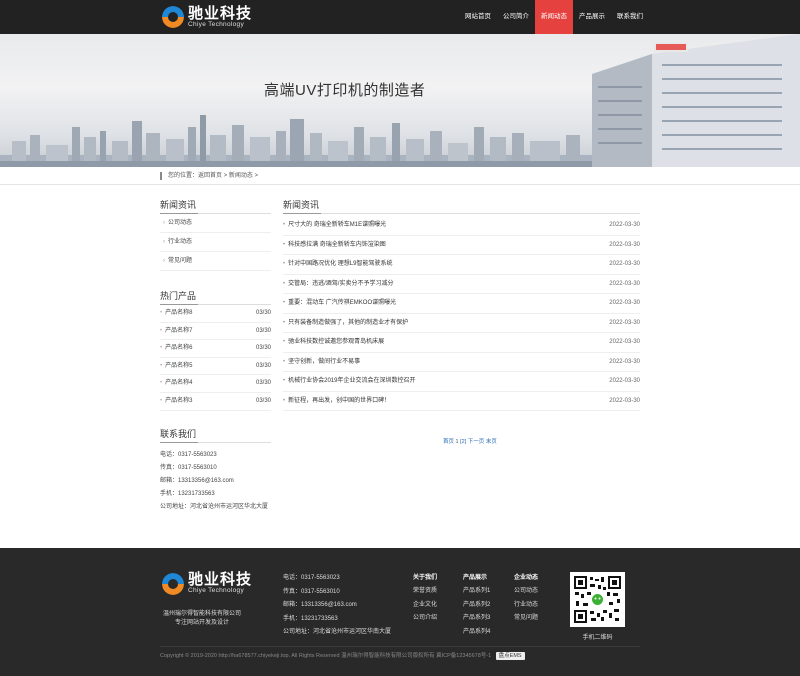  What do you see at coordinates (215, 367) in the screenshot?
I see `list-item: • 产品名称5 03/30` at bounding box center [215, 367].